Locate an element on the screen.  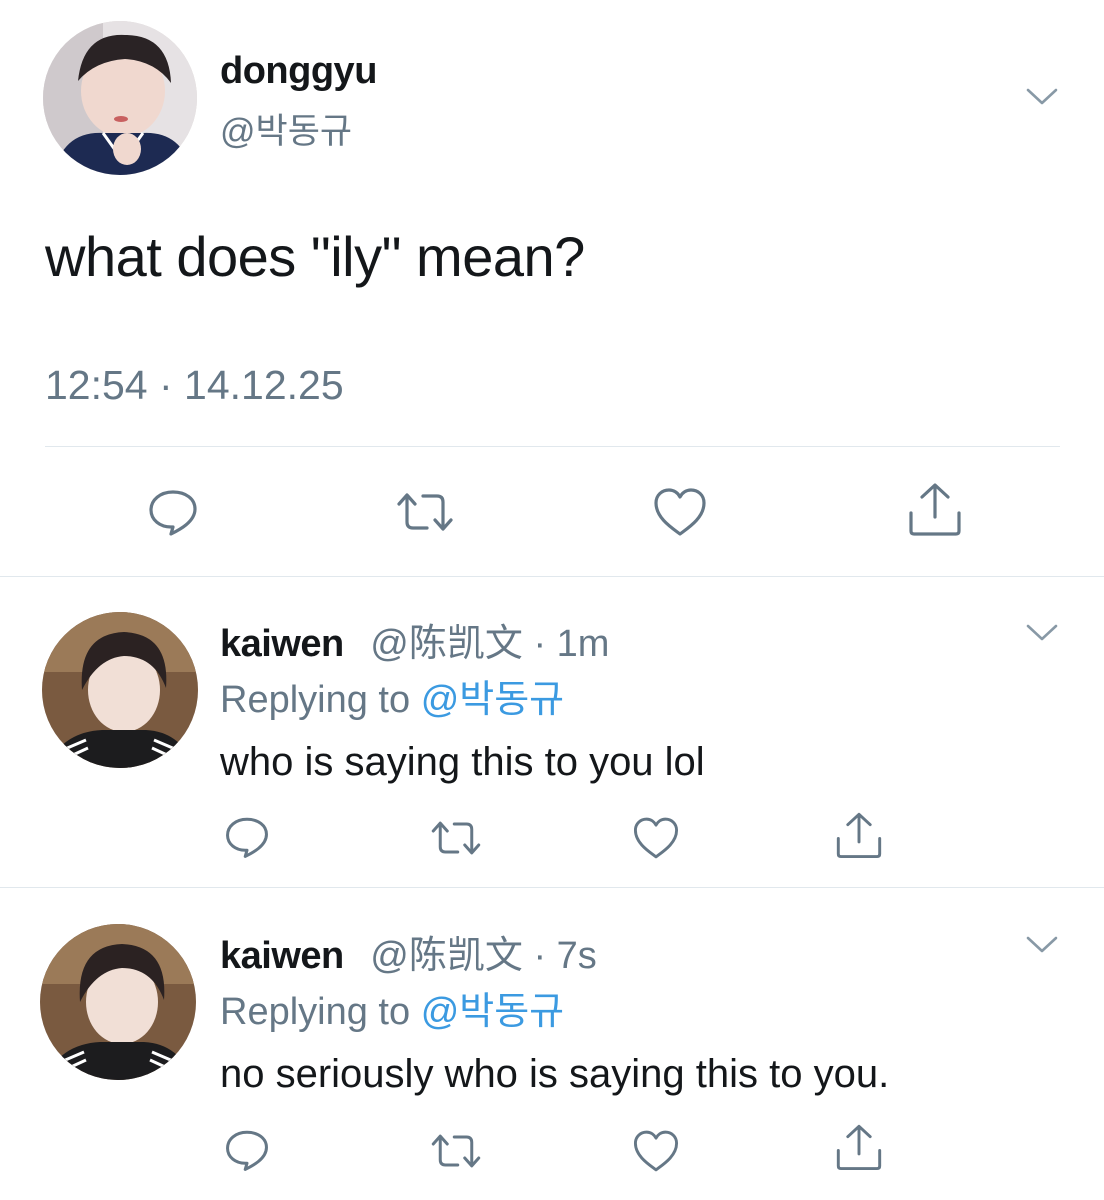
main-chevron-down-icon is located at coordinates (1042, 96).